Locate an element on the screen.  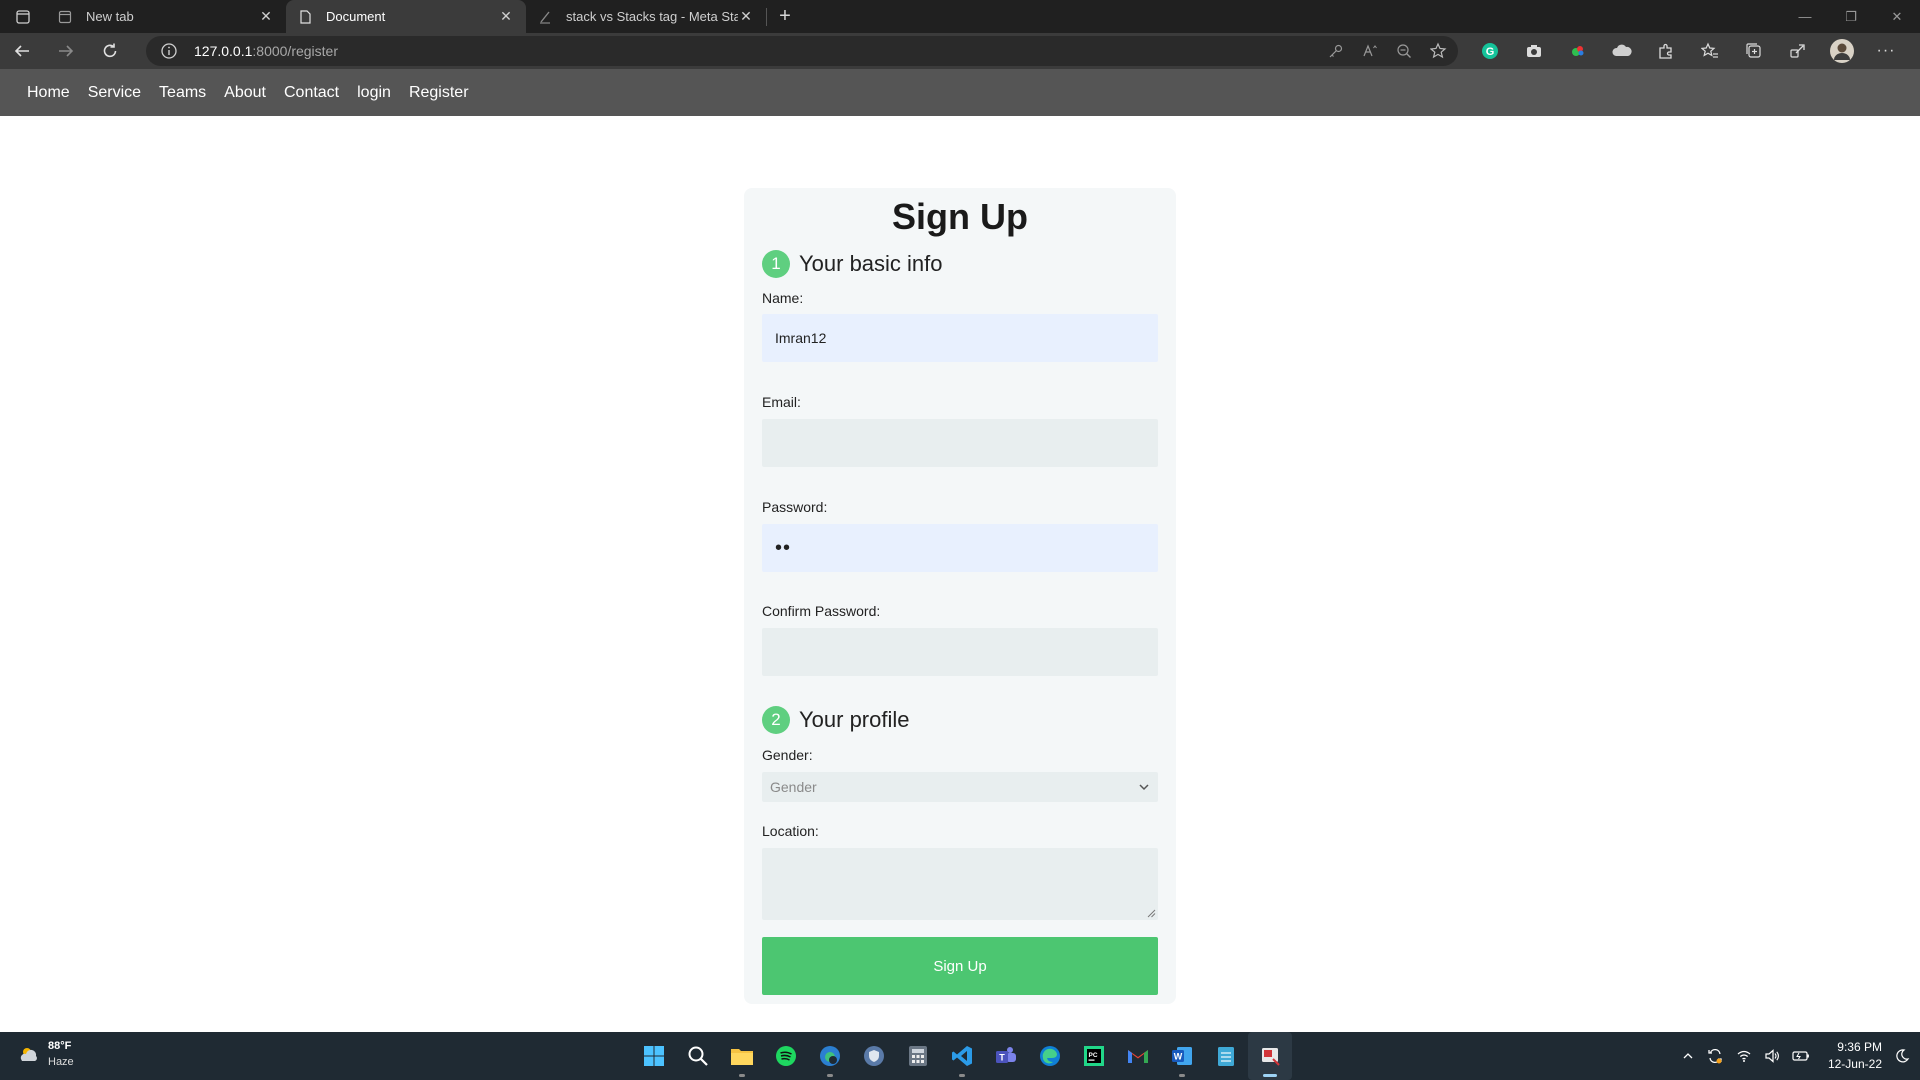
focus-moon-icon is located at coordinates (1902, 1056).